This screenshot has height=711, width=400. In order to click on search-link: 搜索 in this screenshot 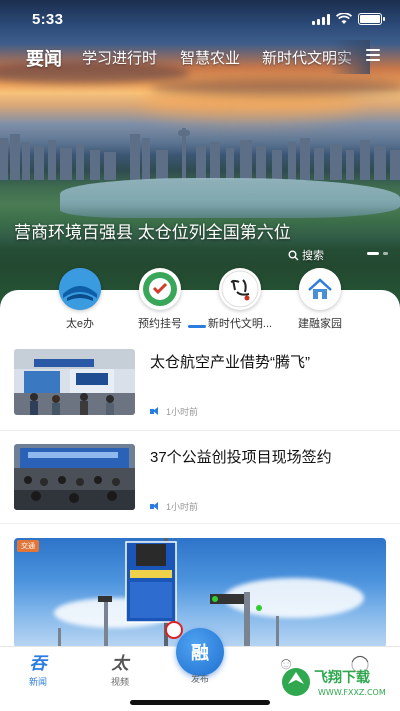, I will do `click(306, 255)`.